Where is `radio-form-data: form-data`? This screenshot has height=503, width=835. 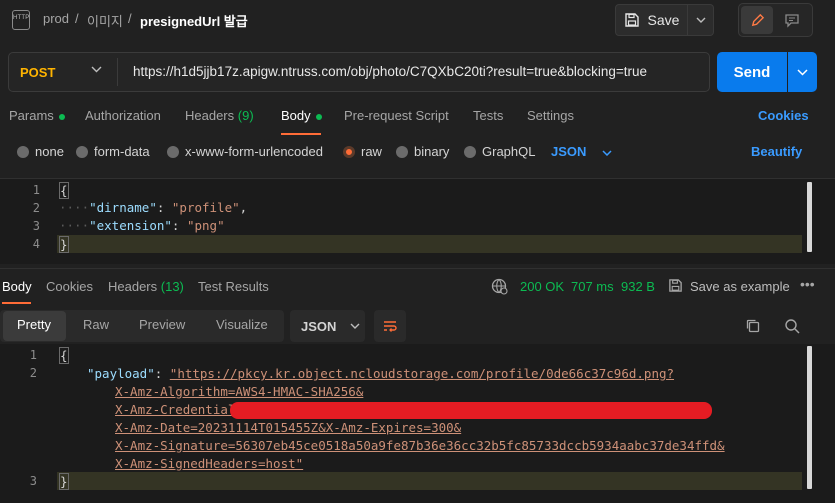
radio-form-data: form-data is located at coordinates (113, 151).